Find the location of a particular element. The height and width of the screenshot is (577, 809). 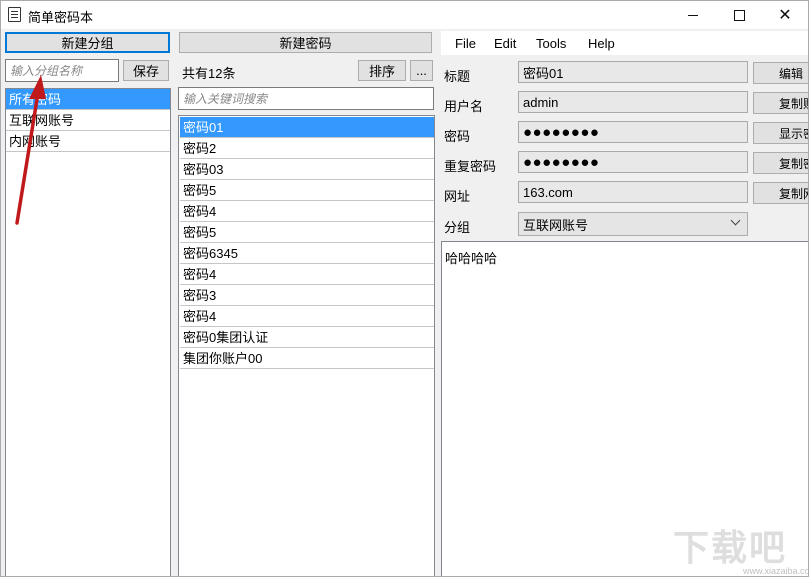

group-select: 互联网账号 is located at coordinates (633, 224).